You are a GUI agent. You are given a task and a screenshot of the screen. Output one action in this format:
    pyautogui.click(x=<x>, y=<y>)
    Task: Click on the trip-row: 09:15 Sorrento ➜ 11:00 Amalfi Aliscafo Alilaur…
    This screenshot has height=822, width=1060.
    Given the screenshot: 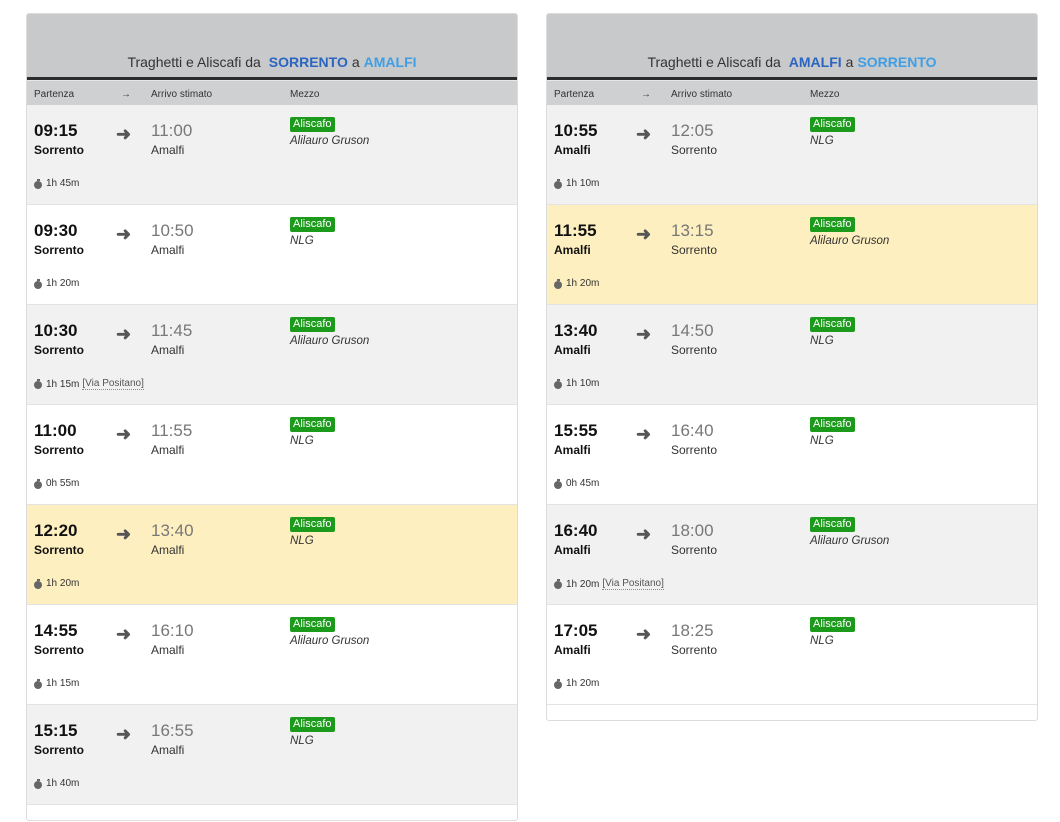 What is the action you would take?
    pyautogui.click(x=272, y=155)
    